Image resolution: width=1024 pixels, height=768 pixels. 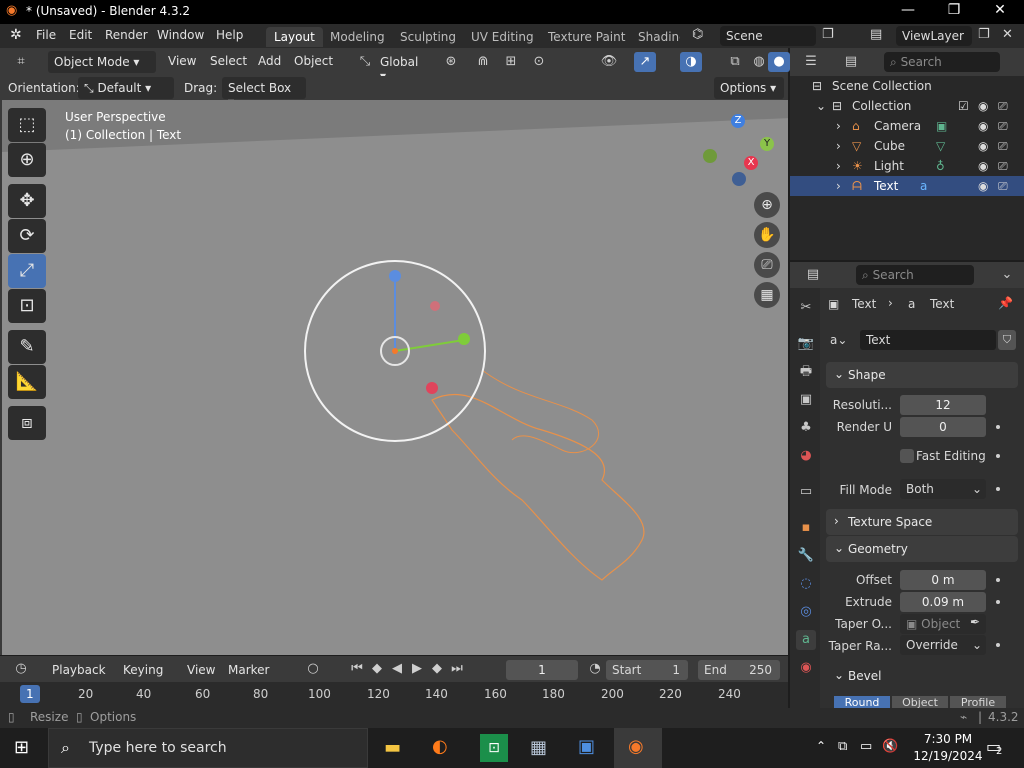 I want to click on outliner-item-text: › ᗩ Text a ◉ ⎚, so click(x=907, y=186).